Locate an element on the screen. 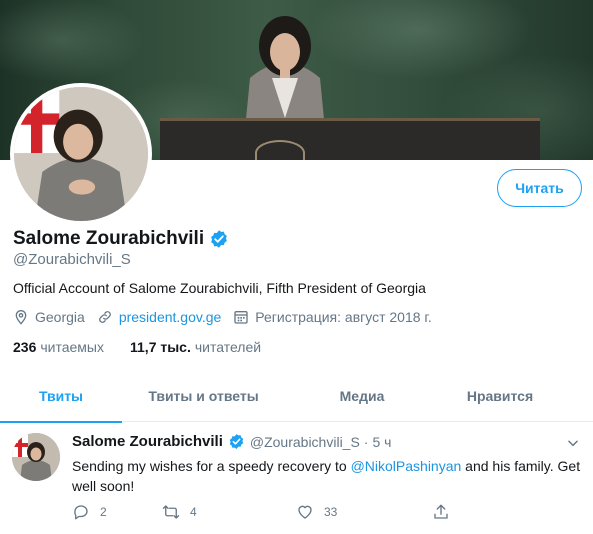 The height and width of the screenshot is (534, 593). profile-display-name: Salome Zourabichvili is located at coordinates (109, 238).